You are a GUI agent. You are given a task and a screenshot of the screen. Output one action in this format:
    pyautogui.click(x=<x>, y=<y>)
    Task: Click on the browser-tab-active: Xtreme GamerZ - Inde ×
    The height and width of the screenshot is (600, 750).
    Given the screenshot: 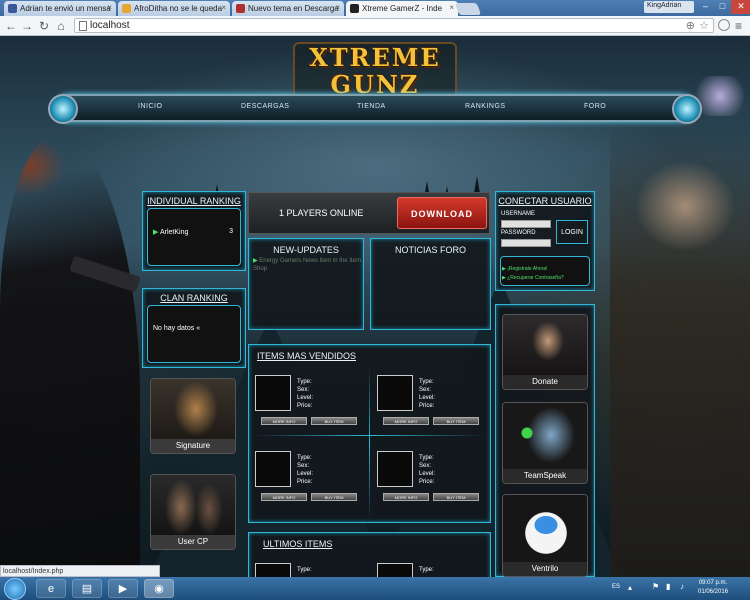 What is the action you would take?
    pyautogui.click(x=402, y=8)
    